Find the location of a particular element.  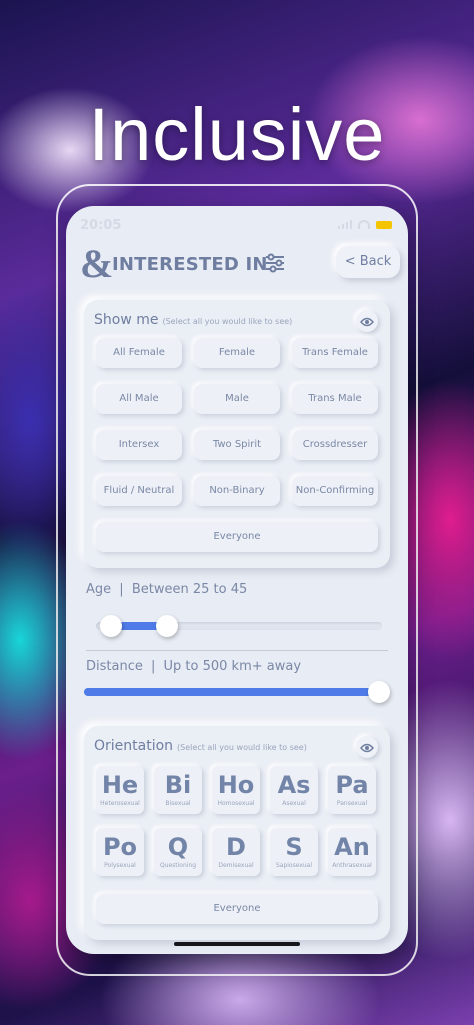

option-female: Female is located at coordinates (237, 353).